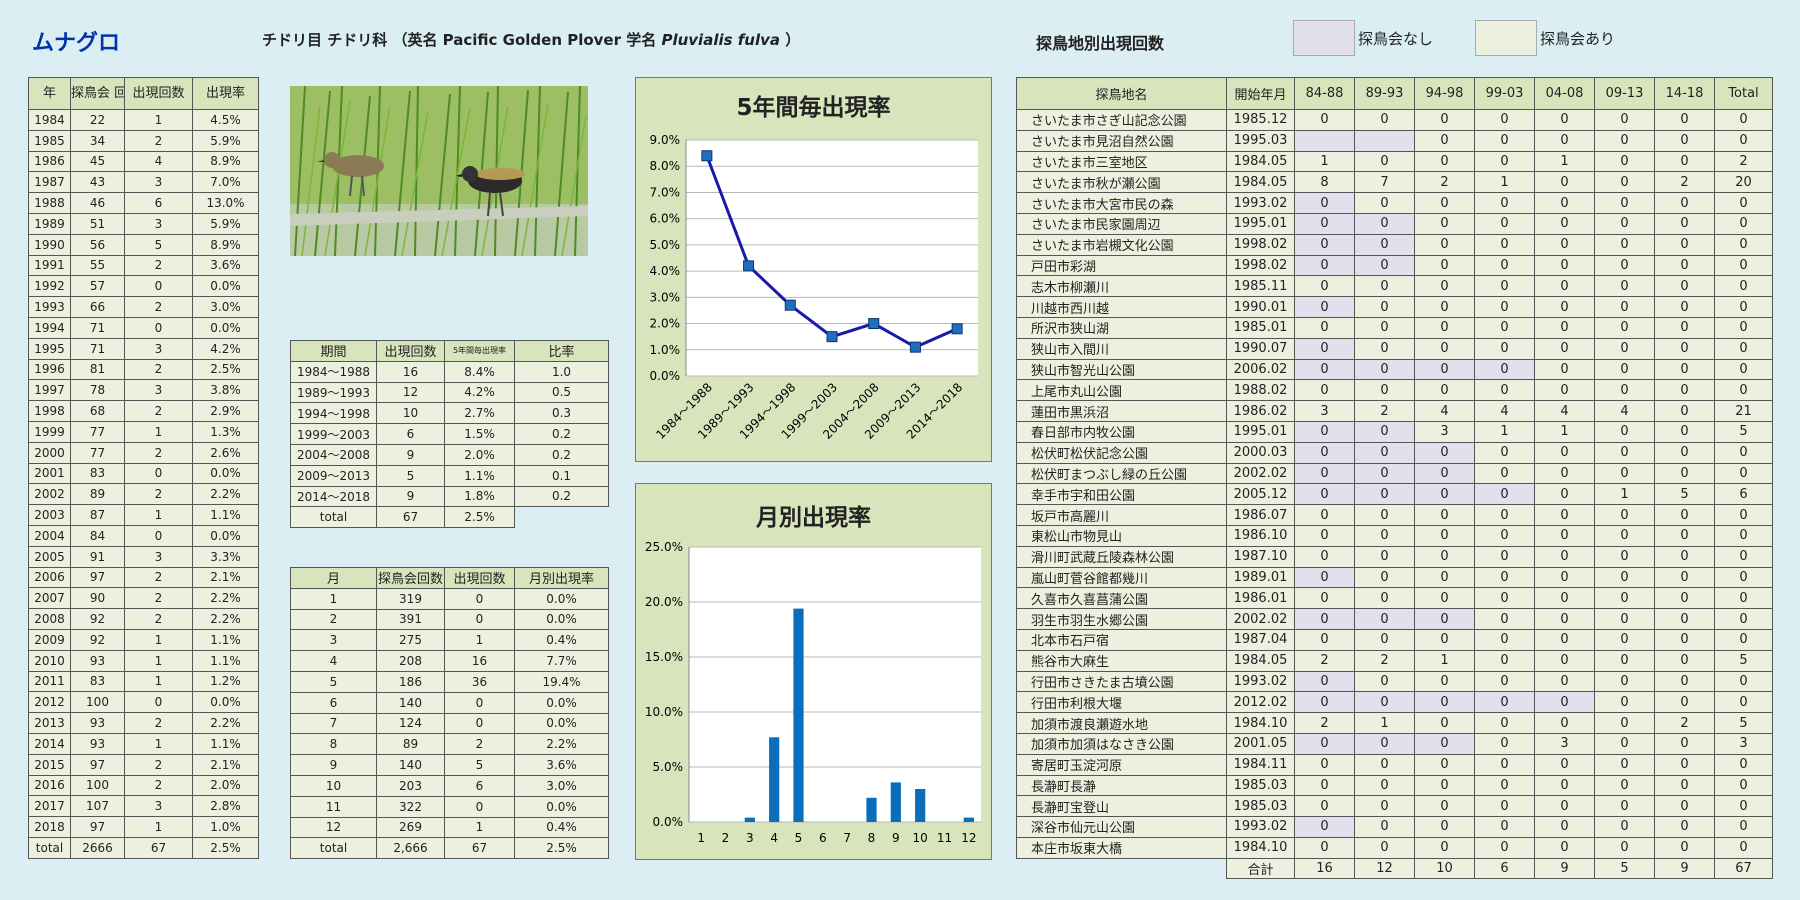 This screenshot has width=1800, height=900. What do you see at coordinates (97, 369) in the screenshot?
I see `yearly-cell: 81` at bounding box center [97, 369].